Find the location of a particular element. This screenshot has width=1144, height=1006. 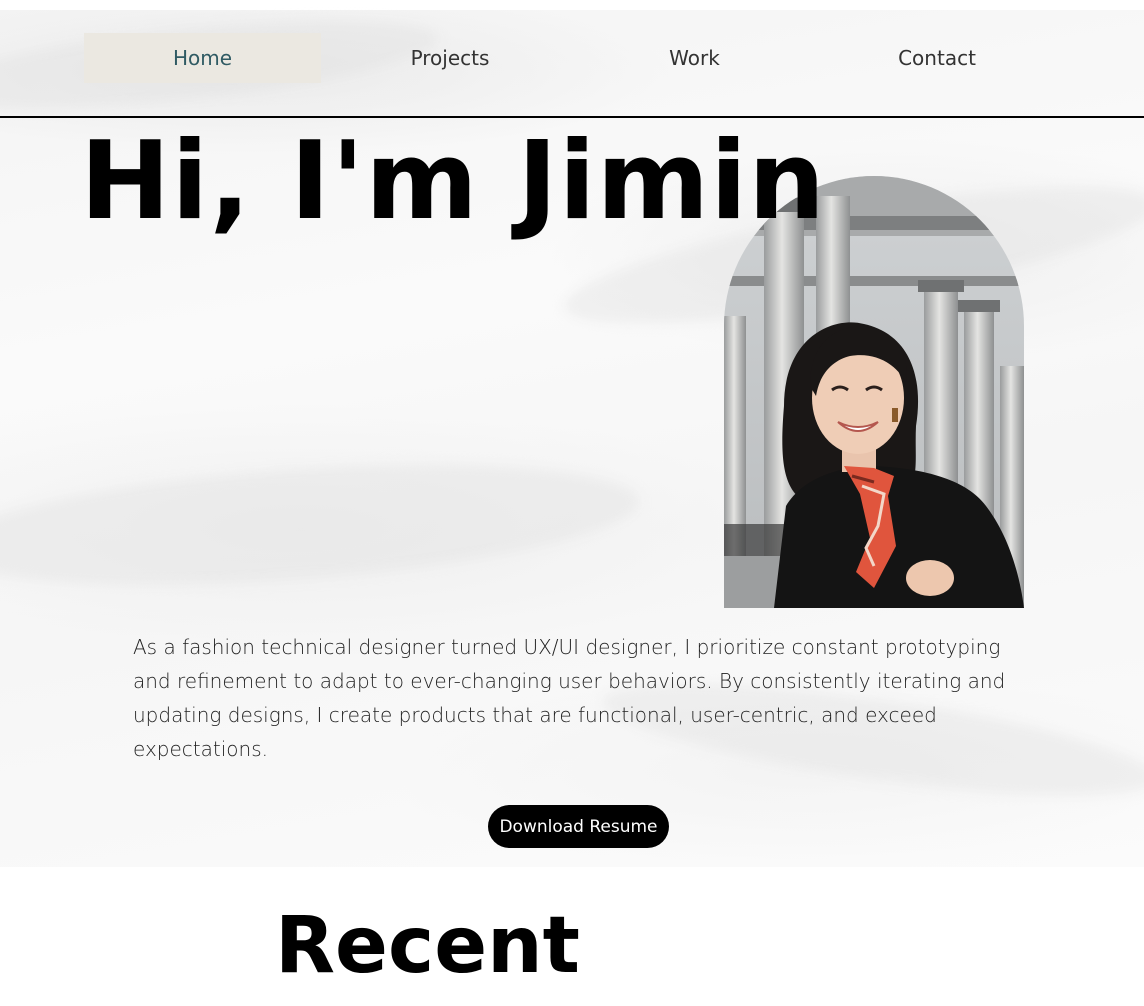

nav-divider is located at coordinates (572, 117).